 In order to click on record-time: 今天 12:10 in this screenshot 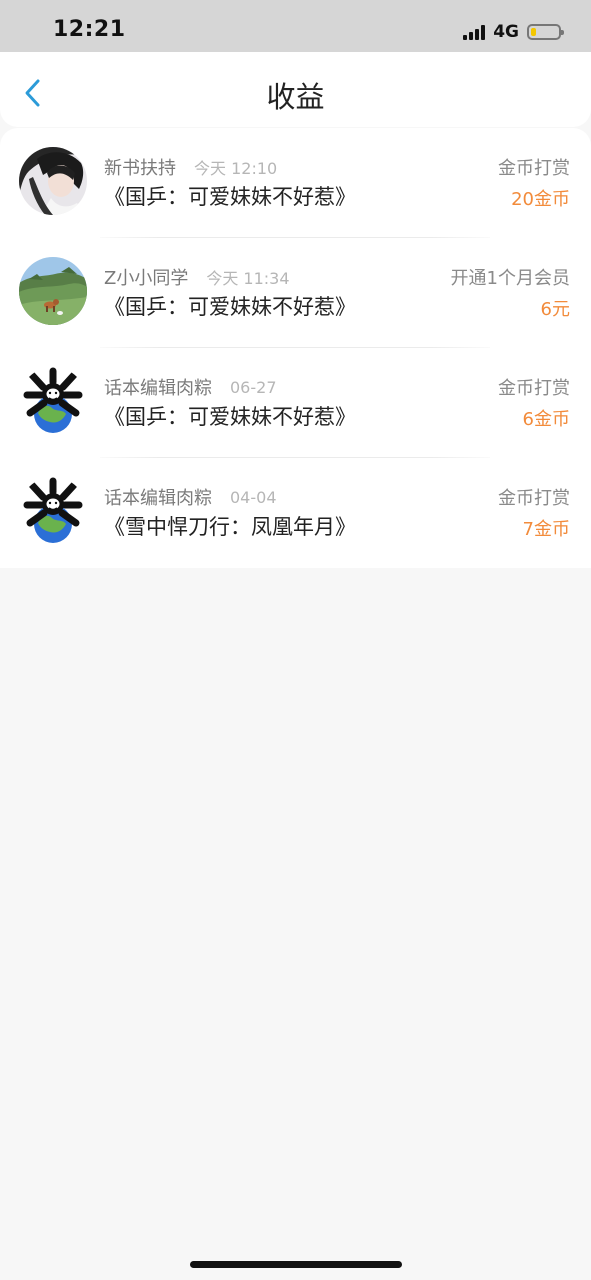, I will do `click(236, 168)`.